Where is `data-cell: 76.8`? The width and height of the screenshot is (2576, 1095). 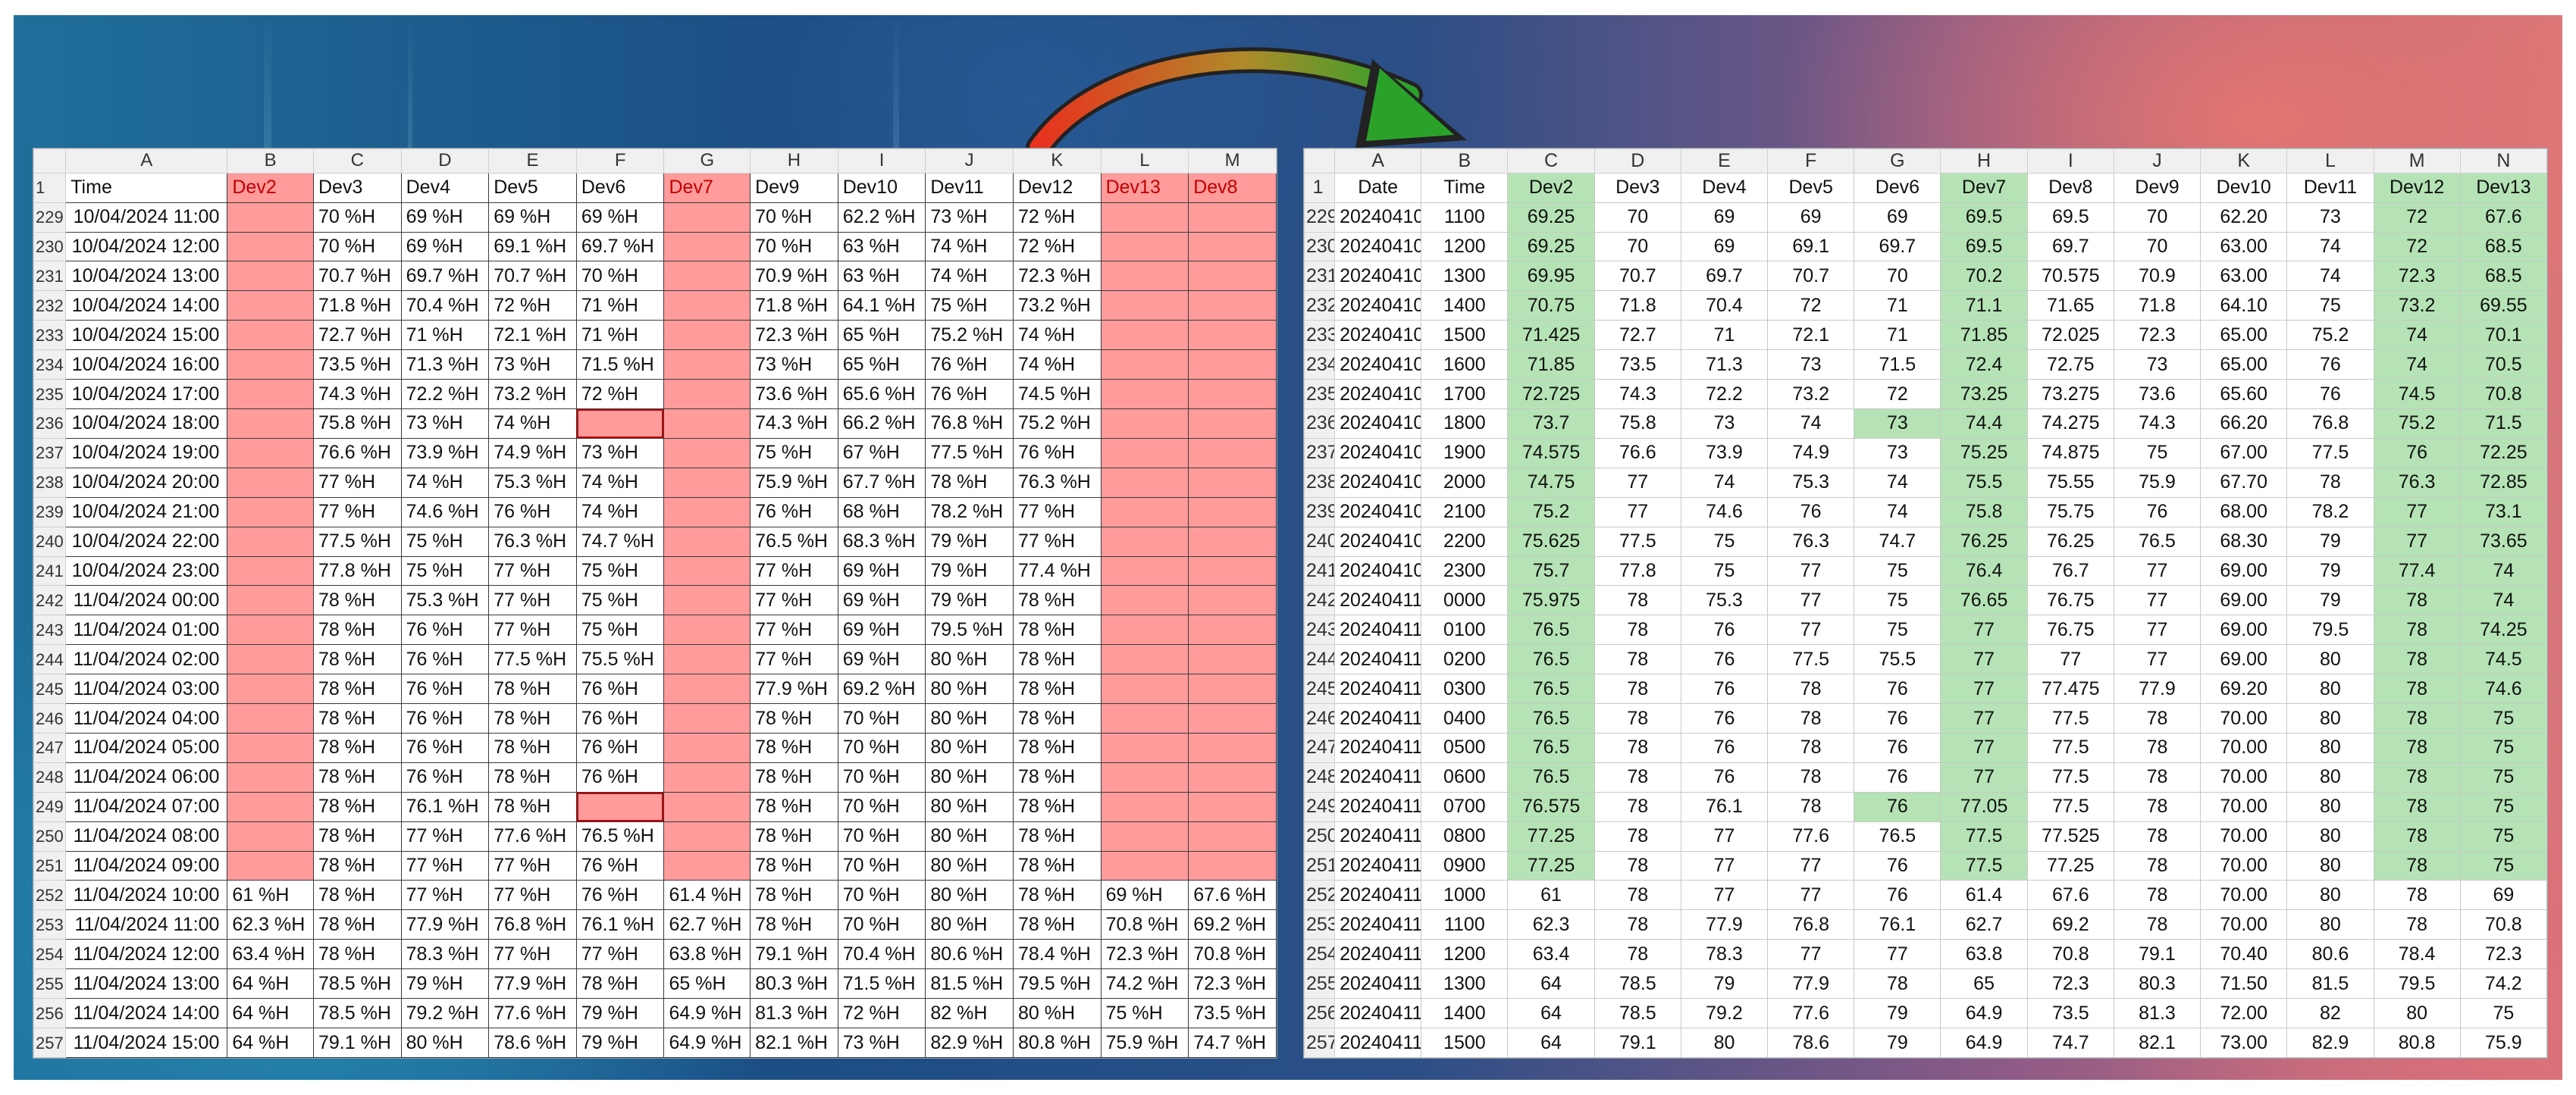
data-cell: 76.8 is located at coordinates (2330, 423).